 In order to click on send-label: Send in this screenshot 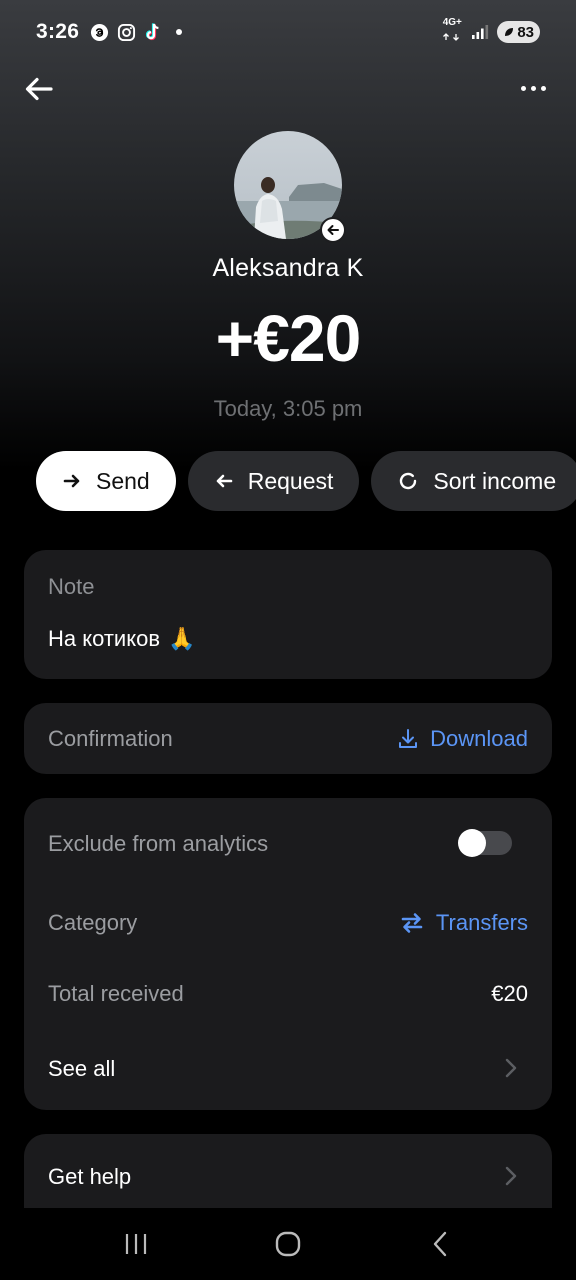, I will do `click(123, 480)`.